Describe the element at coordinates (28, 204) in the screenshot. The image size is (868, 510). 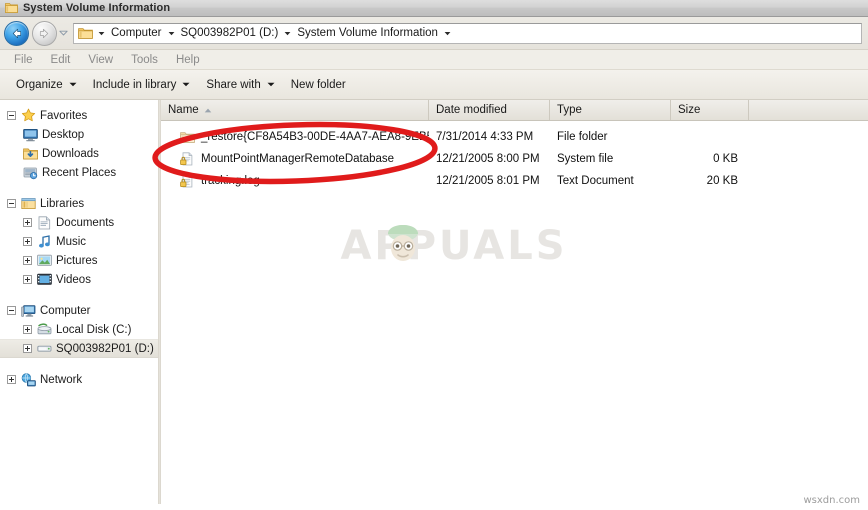
I see `libraries-icon` at that location.